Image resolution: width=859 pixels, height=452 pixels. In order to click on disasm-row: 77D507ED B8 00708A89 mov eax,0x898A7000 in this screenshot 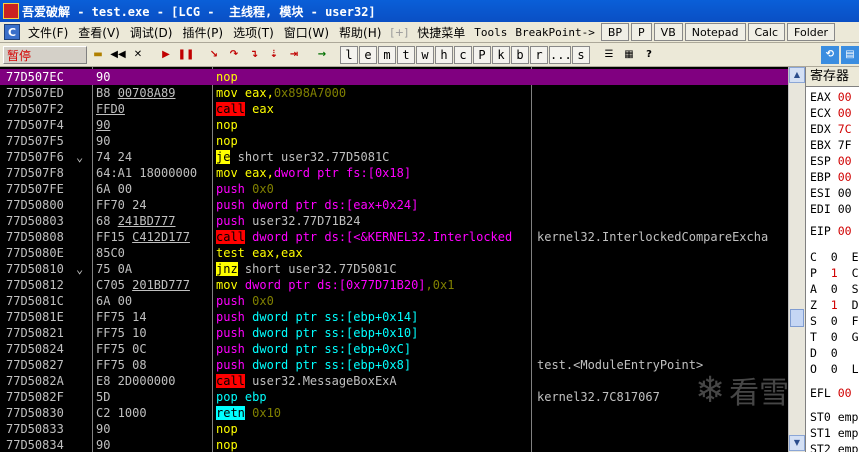, I will do `click(395, 93)`.